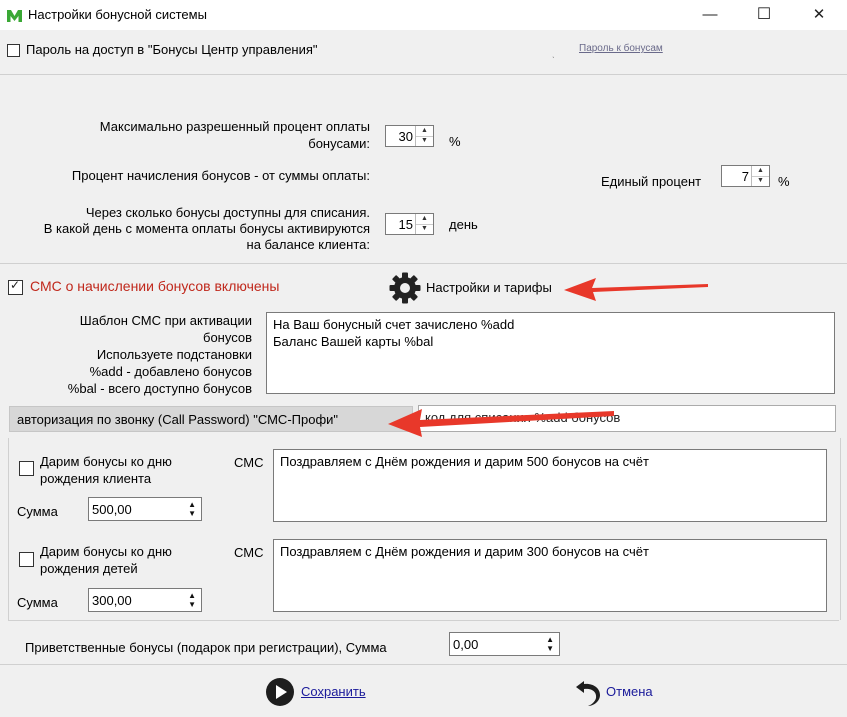 The height and width of the screenshot is (717, 847). I want to click on birthday-client-sum-label: Сумма, so click(37, 511).